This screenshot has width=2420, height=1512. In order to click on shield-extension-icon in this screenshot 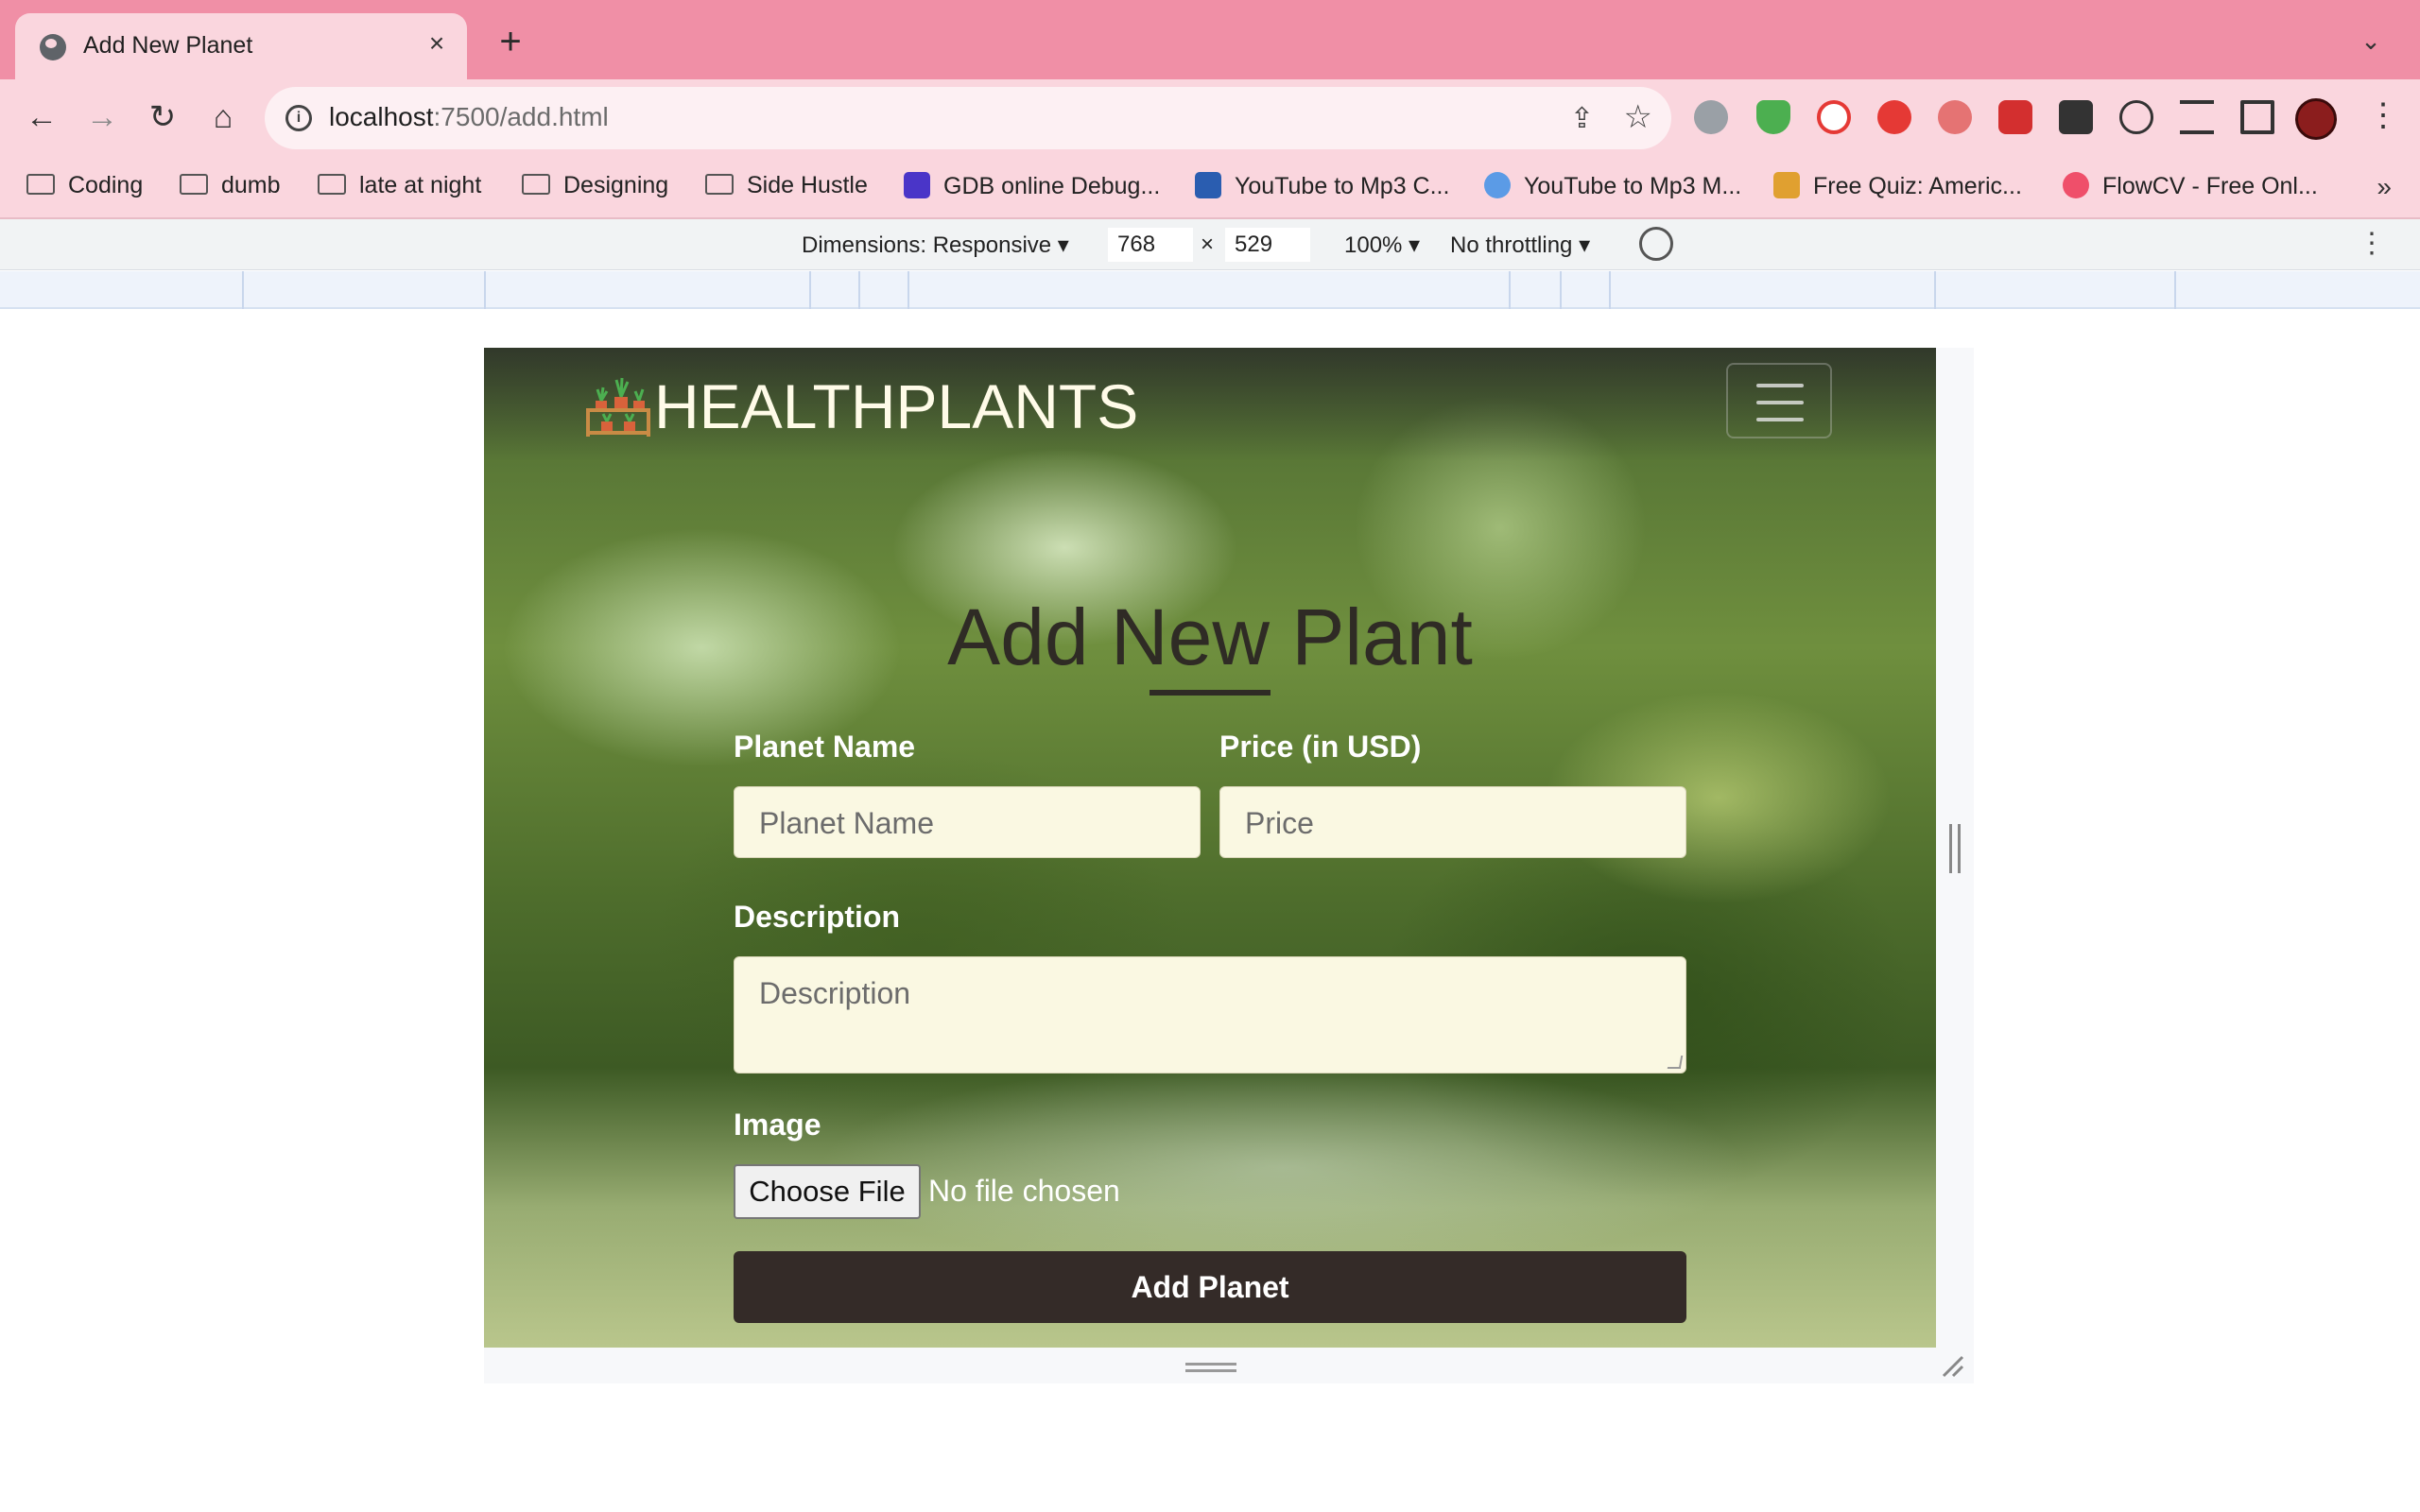, I will do `click(1773, 117)`.